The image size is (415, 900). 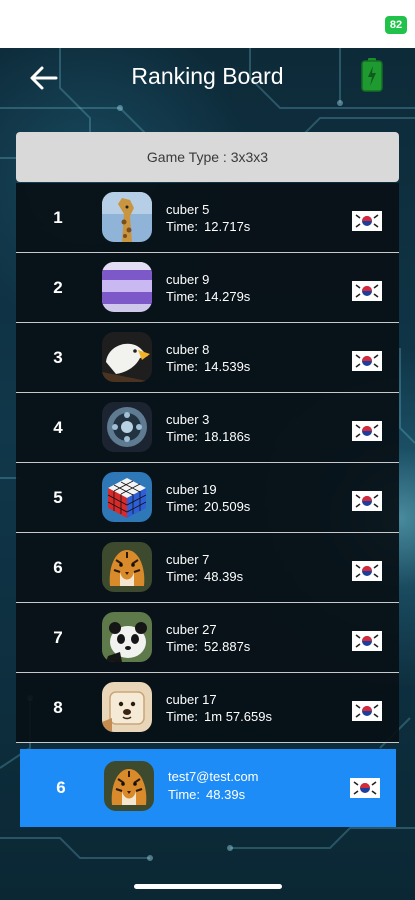 I want to click on my-rank-number: 6, so click(x=61, y=787).